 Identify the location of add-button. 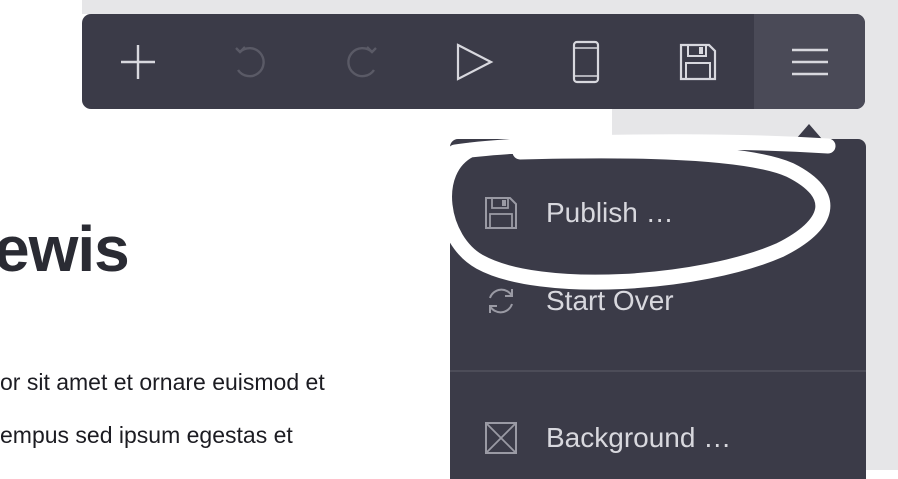
(138, 61).